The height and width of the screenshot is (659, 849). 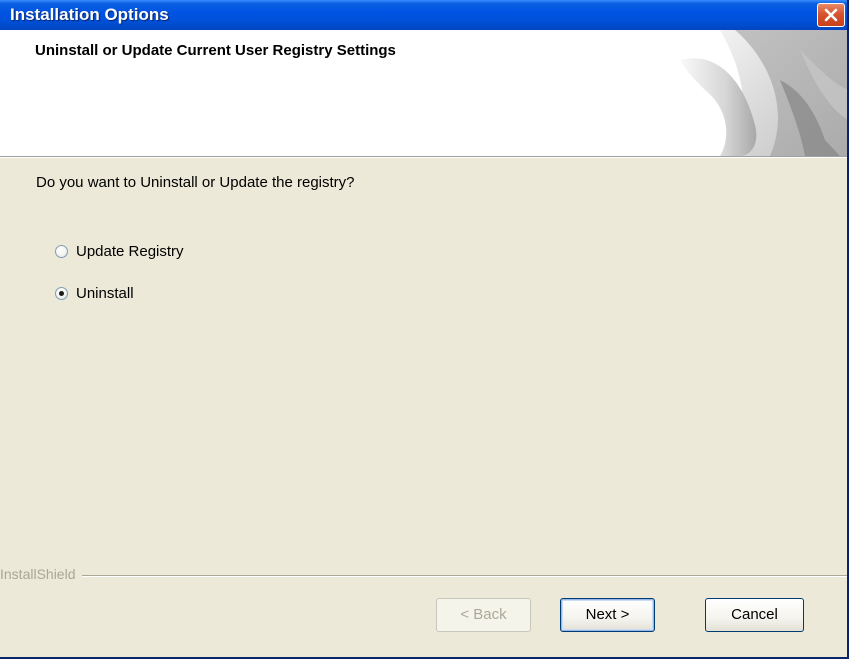 What do you see at coordinates (763, 93) in the screenshot?
I see `page-curl-graphic` at bounding box center [763, 93].